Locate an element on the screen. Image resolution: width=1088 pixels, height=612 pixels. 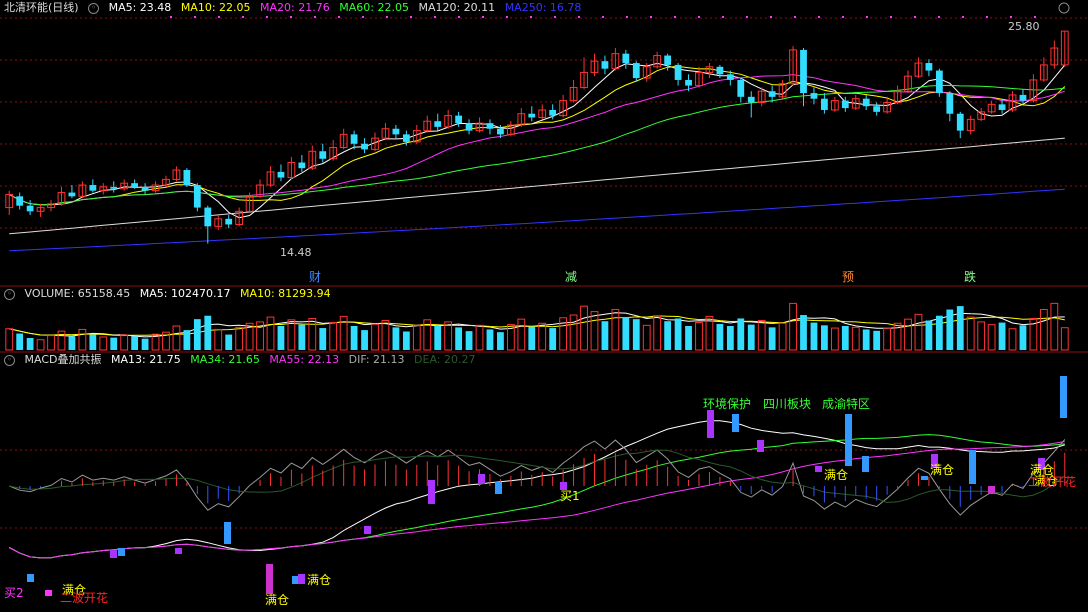
event-marker-jian: 减 is located at coordinates (571, 277).